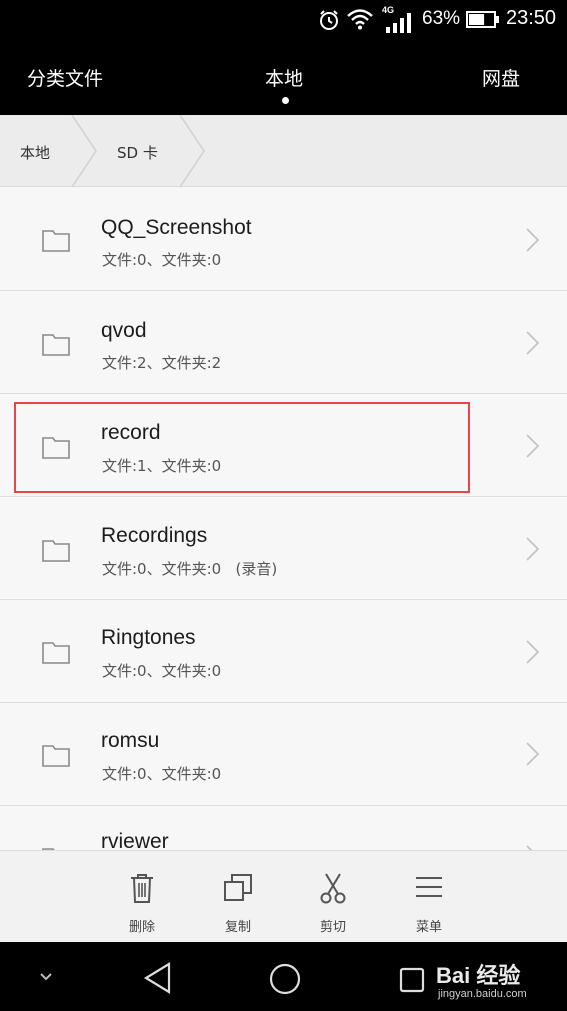  I want to click on breadcrumb: 本地 SD 卡, so click(283, 151).